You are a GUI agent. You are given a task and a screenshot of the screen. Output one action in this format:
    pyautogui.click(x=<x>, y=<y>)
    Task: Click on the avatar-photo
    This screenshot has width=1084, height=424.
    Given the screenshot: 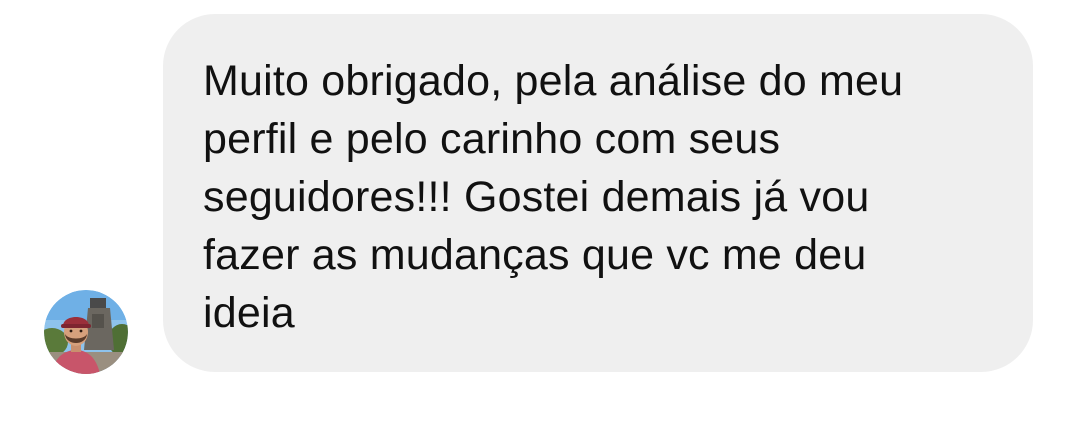 What is the action you would take?
    pyautogui.click(x=86, y=332)
    